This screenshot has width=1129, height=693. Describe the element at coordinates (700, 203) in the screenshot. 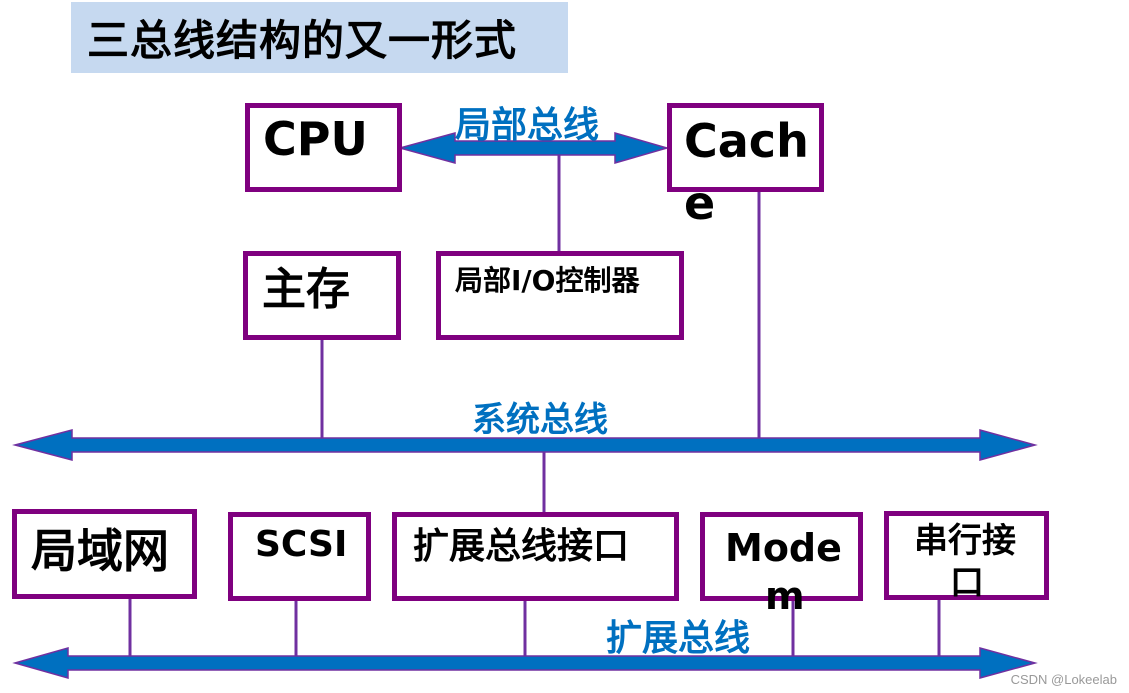

I see `cache-label-line2: e` at that location.